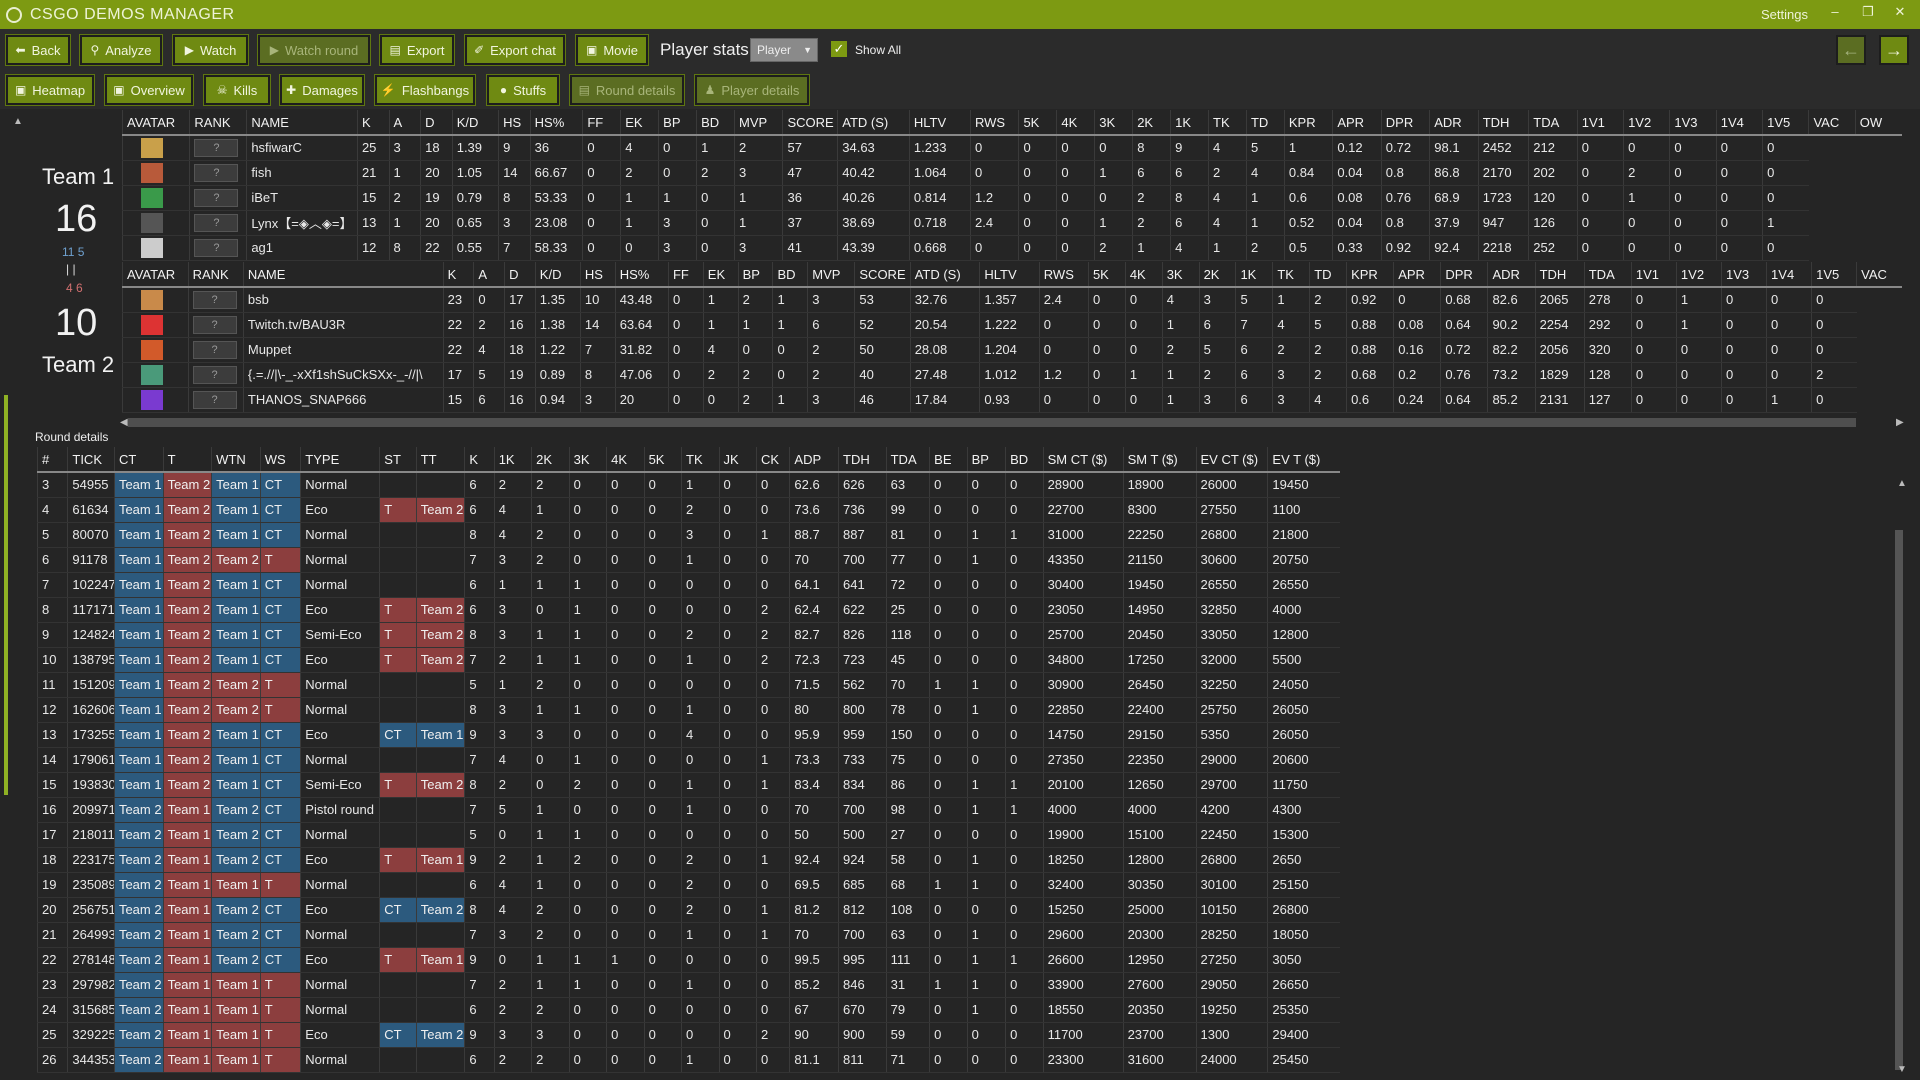 This screenshot has width=1920, height=1080. What do you see at coordinates (1902, 1069) in the screenshot?
I see `scroll-down-icon: ▼` at bounding box center [1902, 1069].